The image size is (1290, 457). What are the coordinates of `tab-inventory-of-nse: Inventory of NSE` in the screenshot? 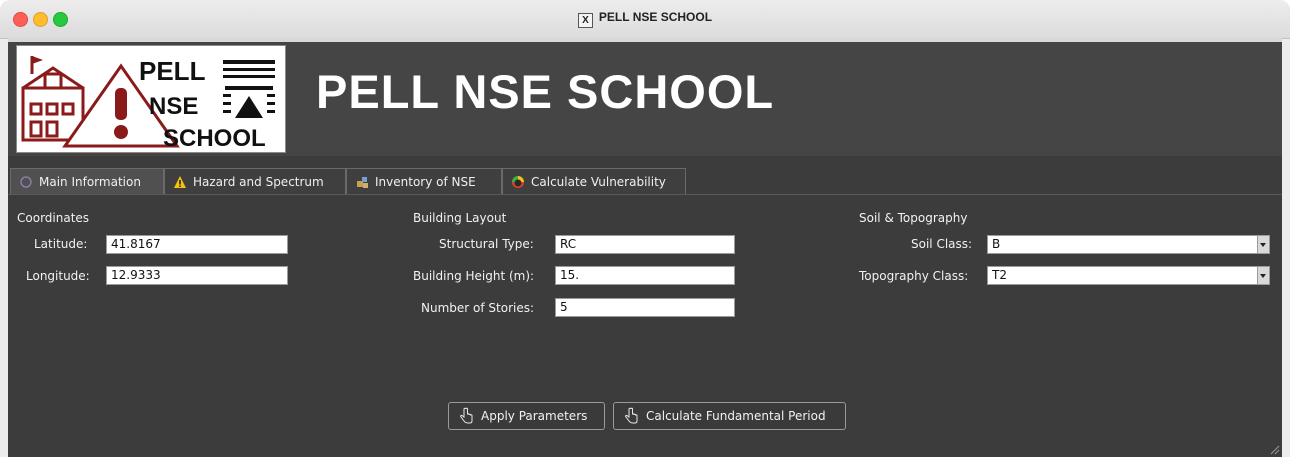 It's located at (424, 181).